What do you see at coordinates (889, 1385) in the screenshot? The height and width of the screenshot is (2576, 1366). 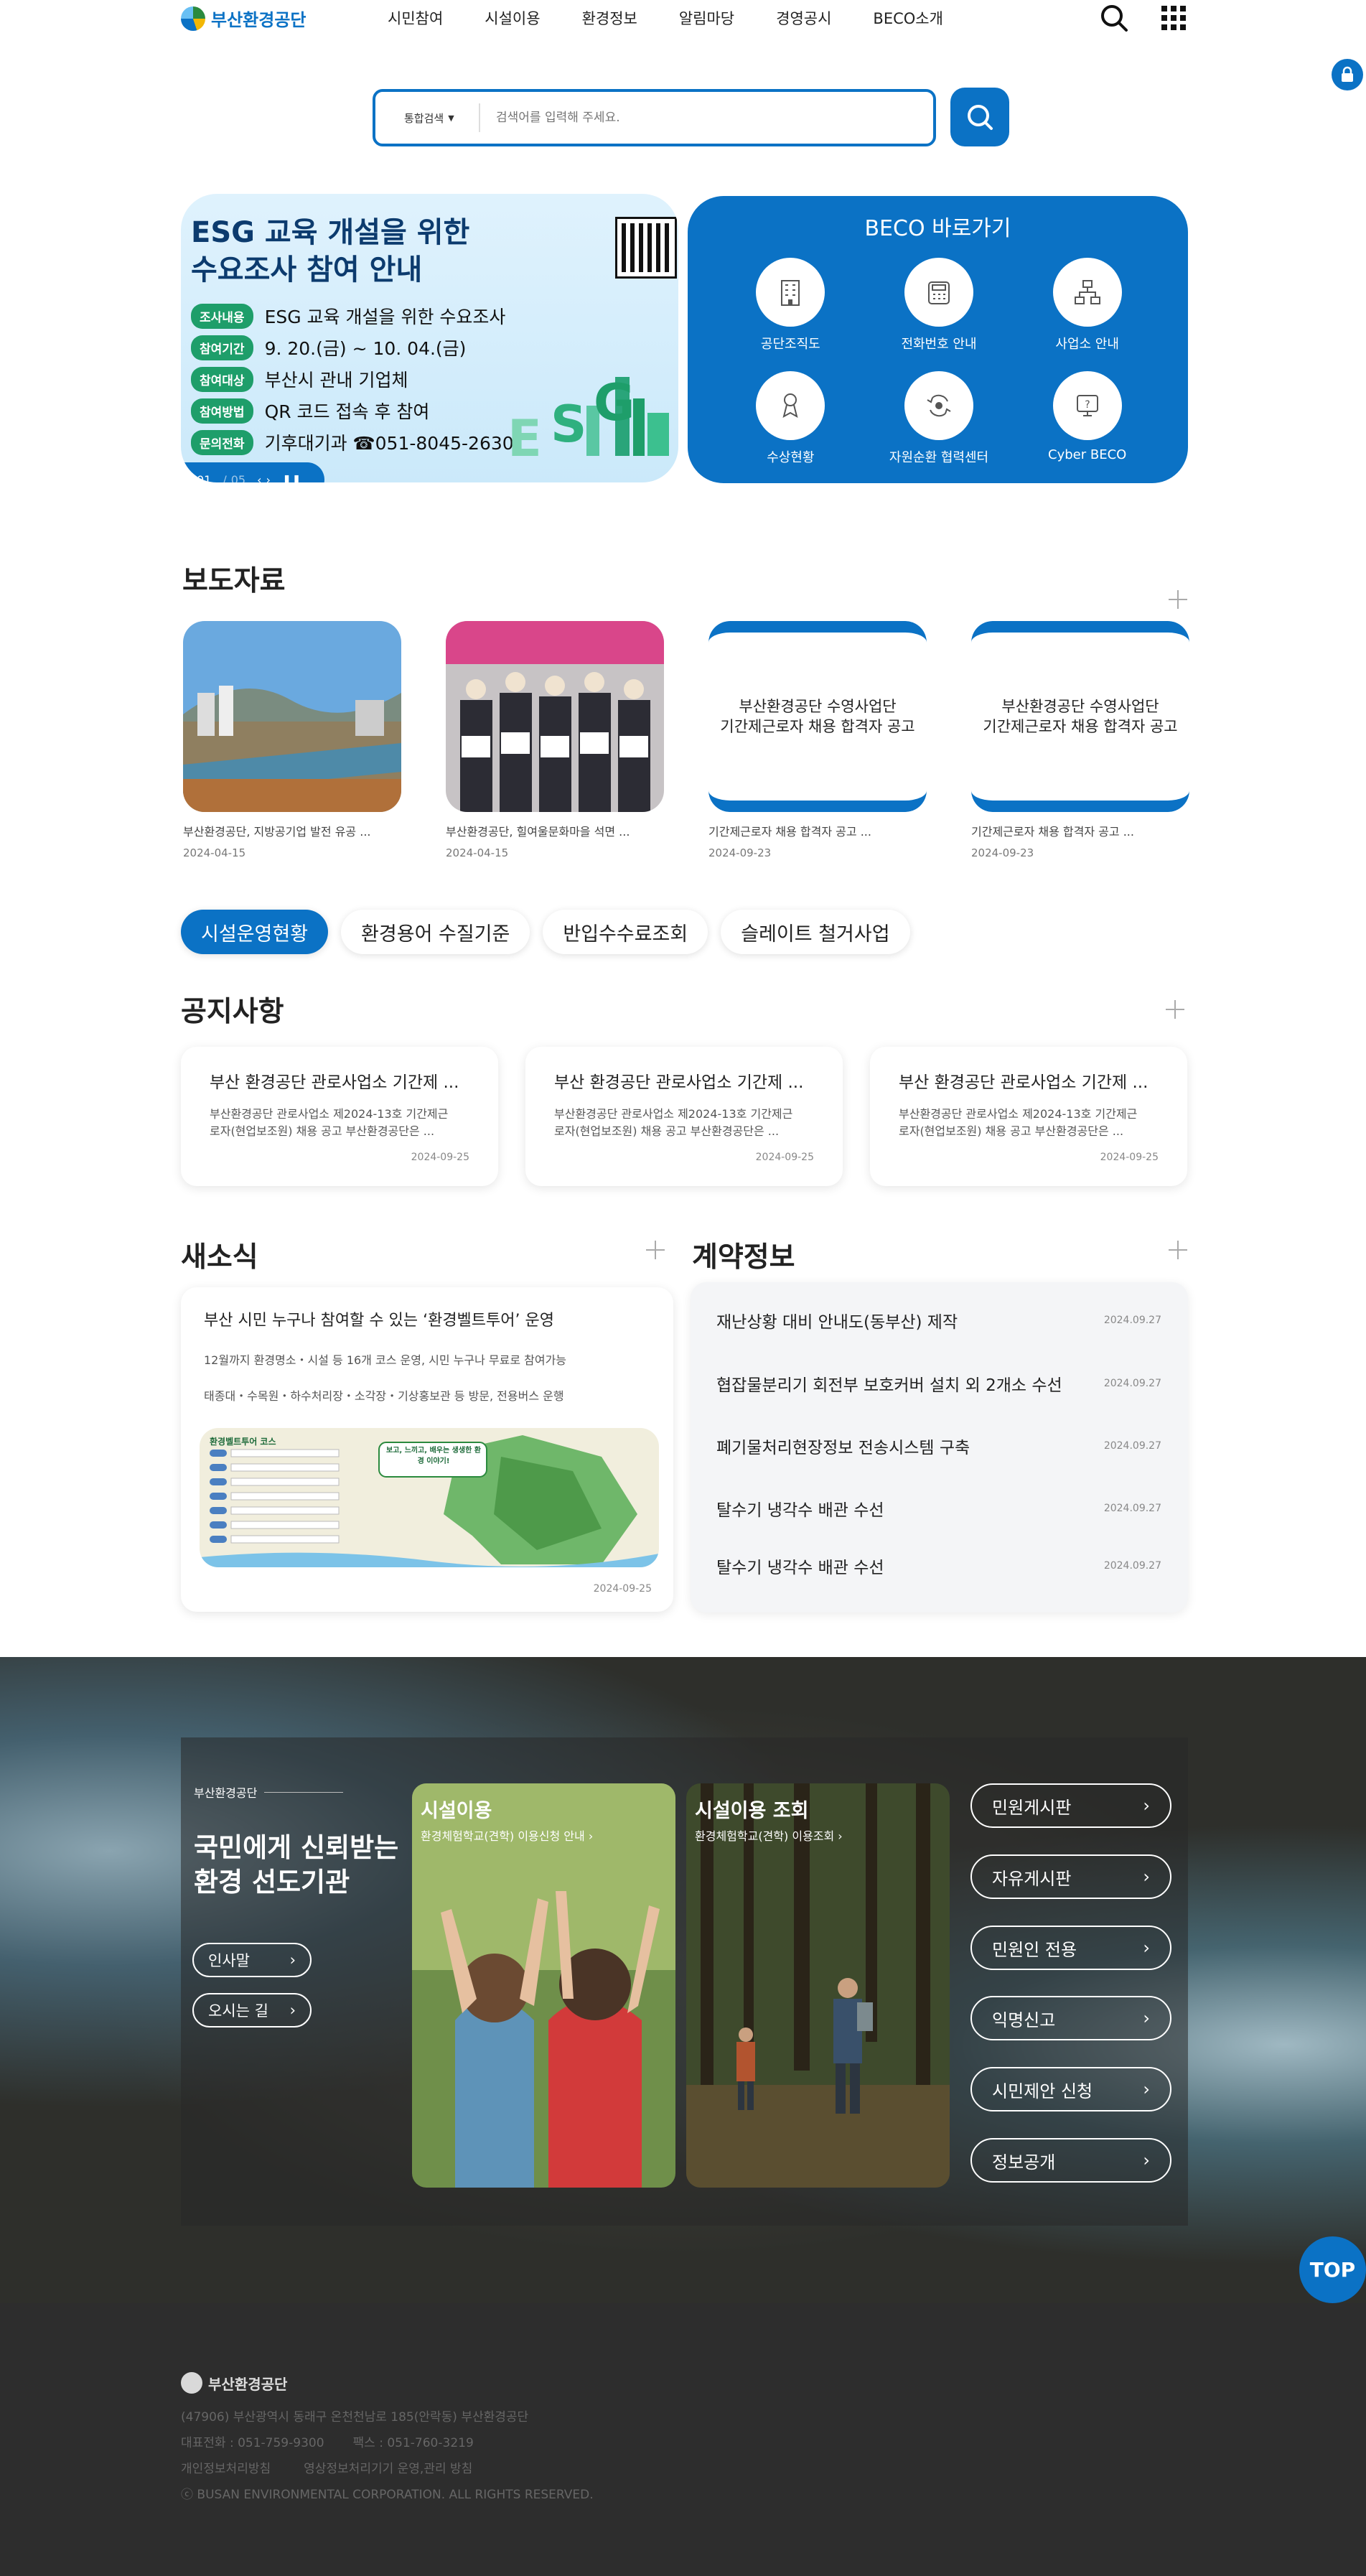 I see `contract-row-title: 협잡물분리기 회전부 보호커버 설치 외 2개소 수선` at bounding box center [889, 1385].